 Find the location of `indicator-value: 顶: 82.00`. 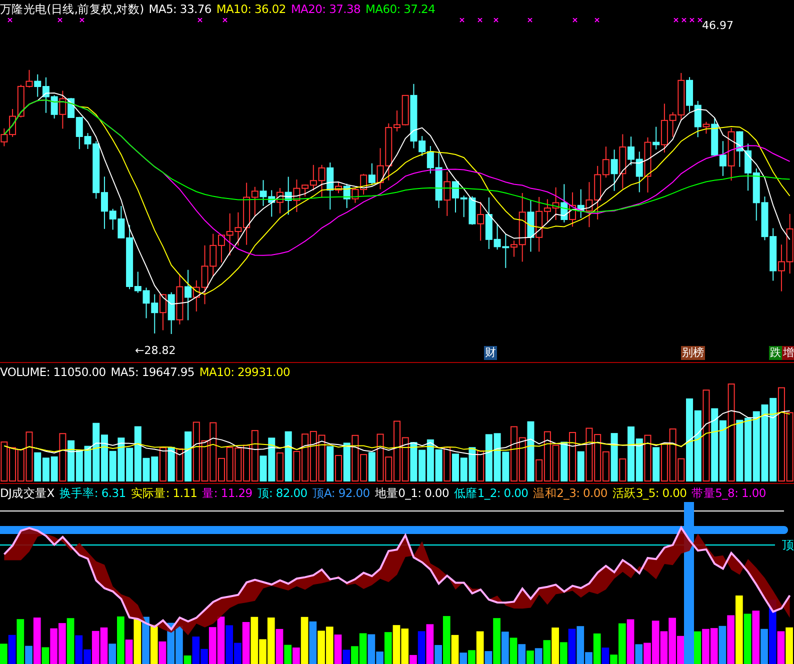

indicator-value: 顶: 82.00 is located at coordinates (282, 493).